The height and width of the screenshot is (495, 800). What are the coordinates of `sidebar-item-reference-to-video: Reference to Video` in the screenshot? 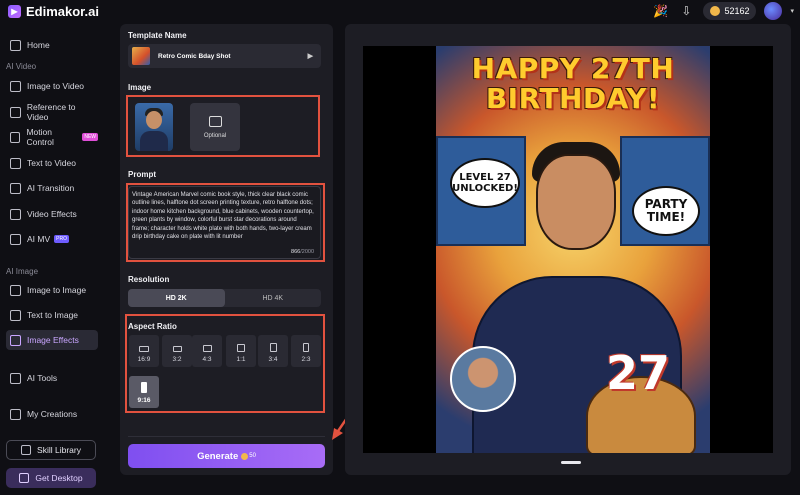 It's located at (52, 112).